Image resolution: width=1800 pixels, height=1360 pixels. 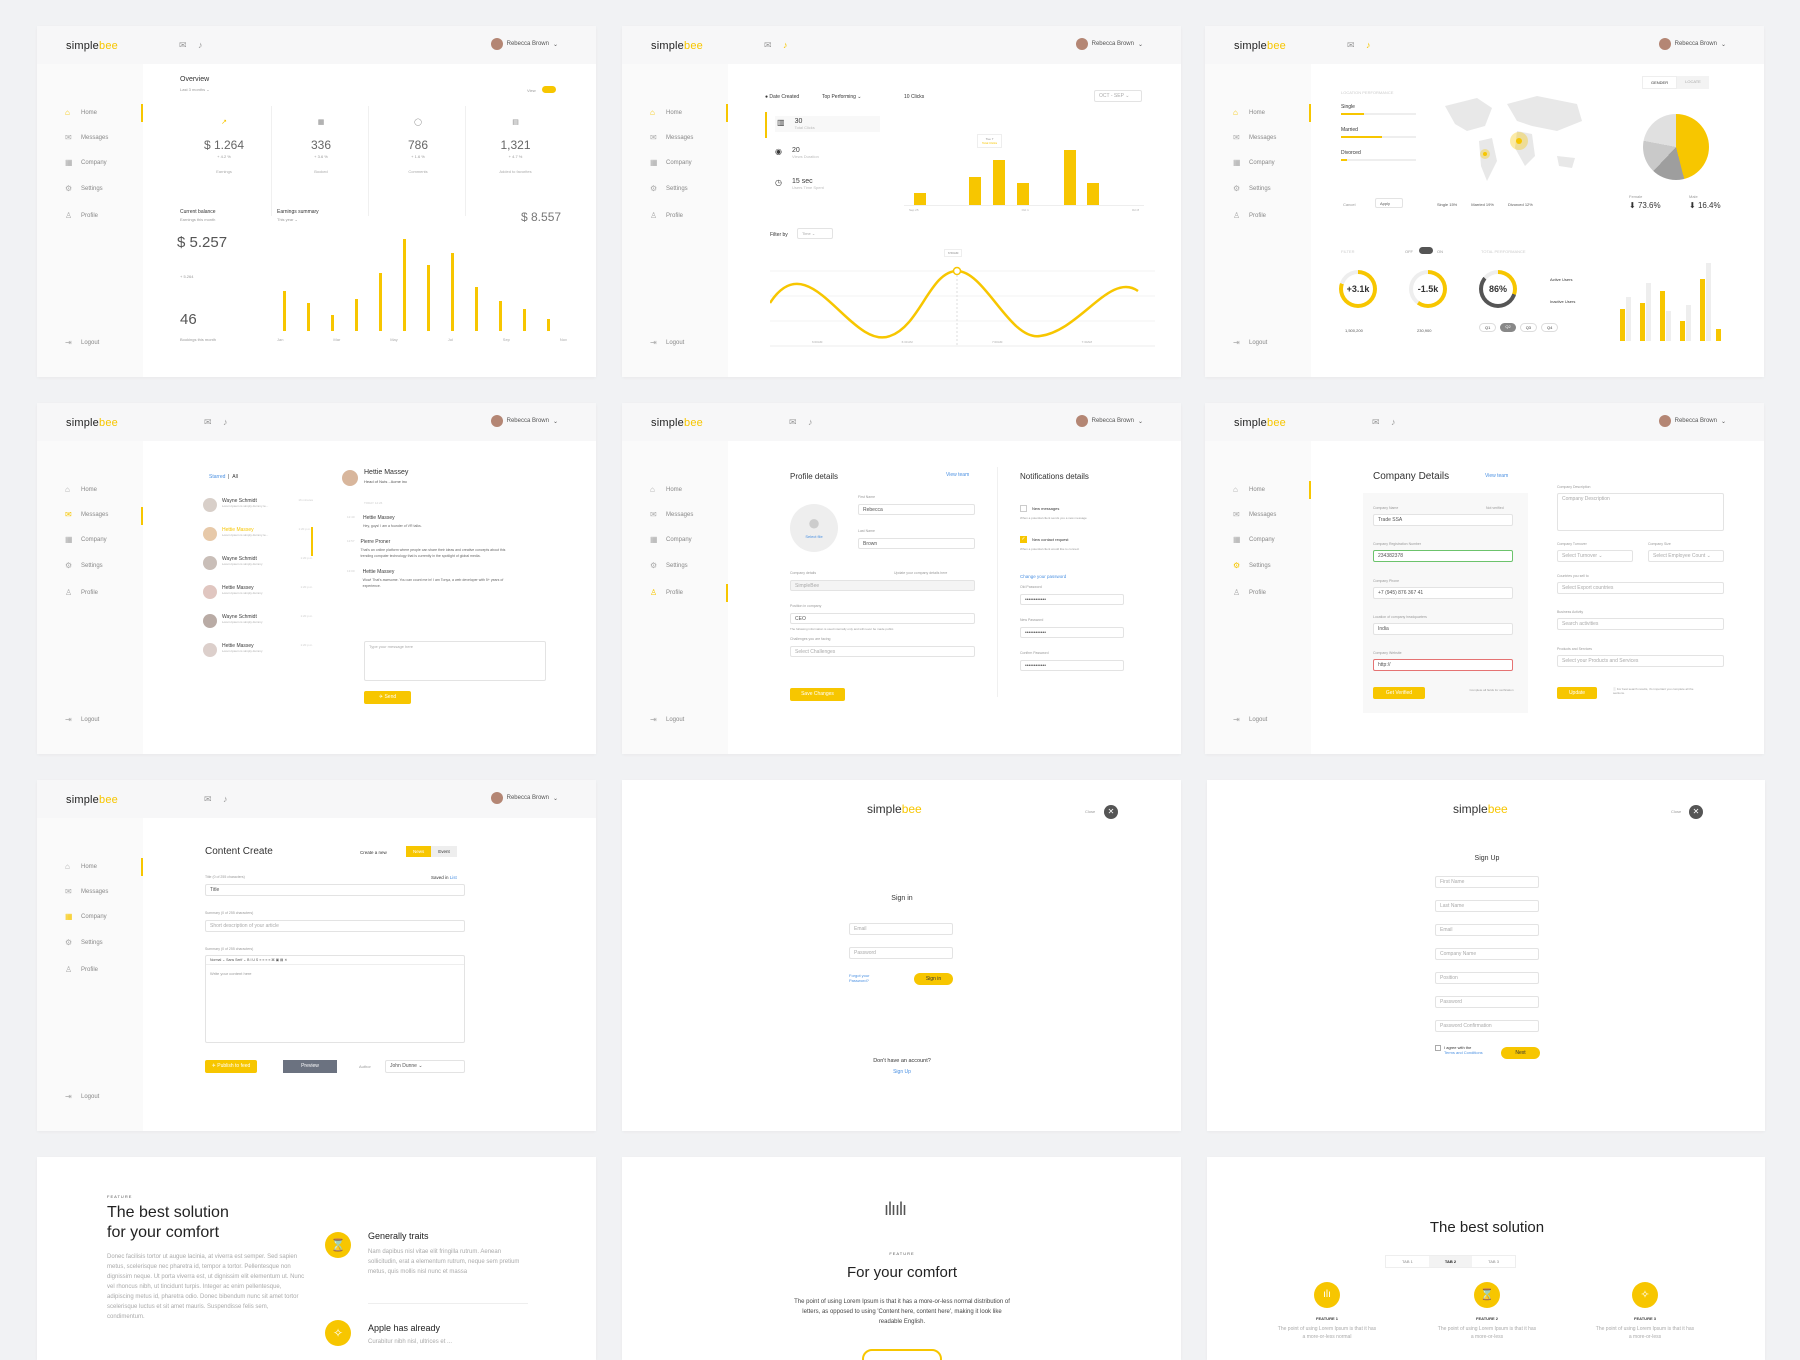 What do you see at coordinates (1407, 1261) in the screenshot?
I see `tab-1: TAB 1` at bounding box center [1407, 1261].